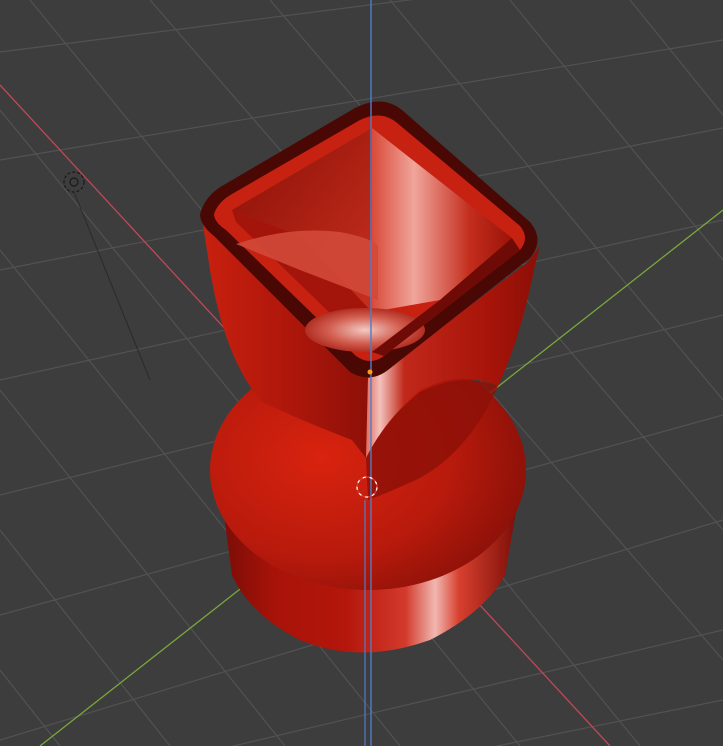 The image size is (723, 746). I want to click on object-origin-dot-icon, so click(370, 372).